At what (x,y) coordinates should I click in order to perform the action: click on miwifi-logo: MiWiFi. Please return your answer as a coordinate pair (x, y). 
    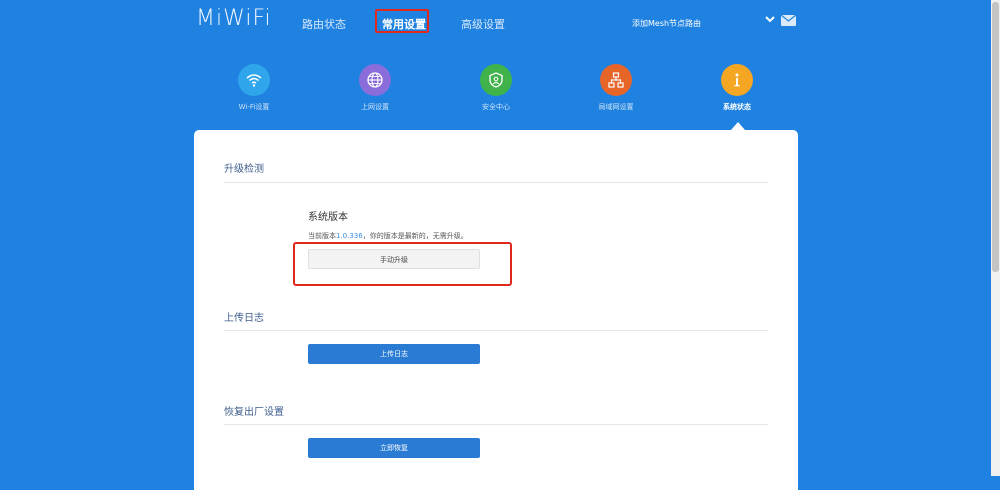
    Looking at the image, I should click on (234, 18).